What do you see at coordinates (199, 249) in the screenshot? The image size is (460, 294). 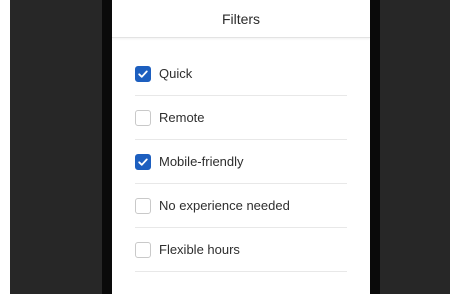 I see `filter-label: Flexible hours` at bounding box center [199, 249].